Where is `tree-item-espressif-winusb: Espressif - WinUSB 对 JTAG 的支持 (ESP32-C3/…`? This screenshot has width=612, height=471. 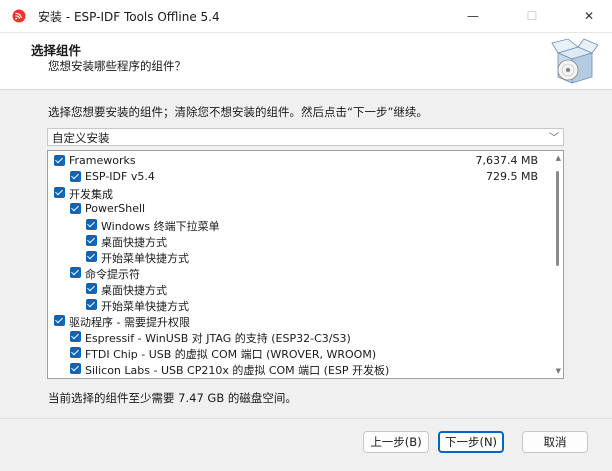 tree-item-espressif-winusb: Espressif - WinUSB 对 JTAG 的支持 (ESP32-C3/… is located at coordinates (298, 337).